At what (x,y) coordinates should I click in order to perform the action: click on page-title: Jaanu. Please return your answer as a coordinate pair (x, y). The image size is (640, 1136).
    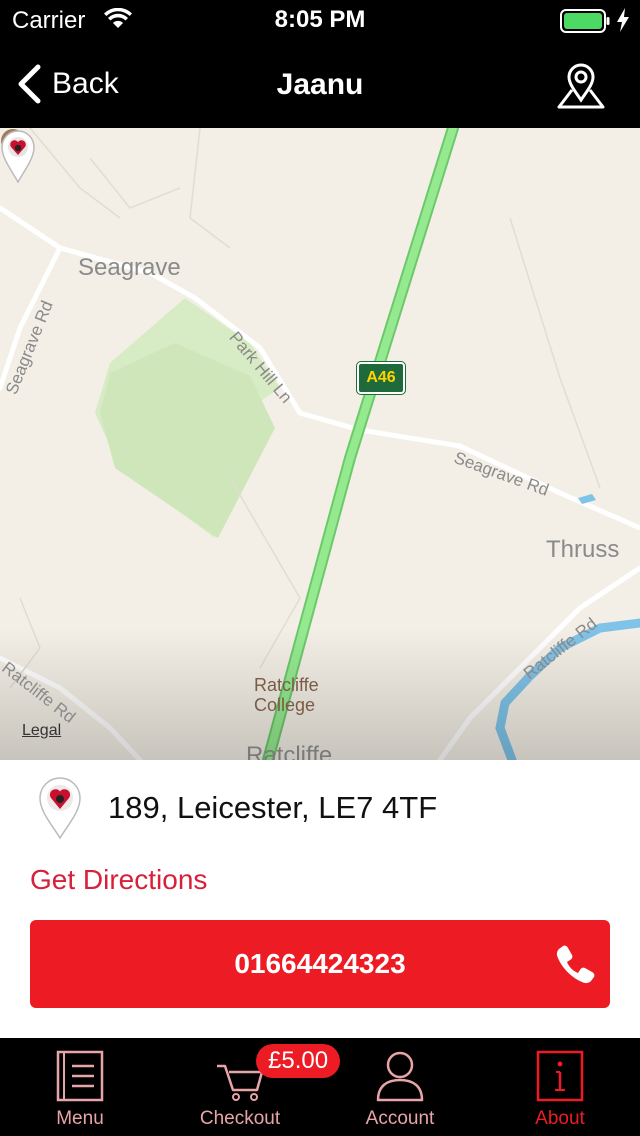
    Looking at the image, I should click on (320, 84).